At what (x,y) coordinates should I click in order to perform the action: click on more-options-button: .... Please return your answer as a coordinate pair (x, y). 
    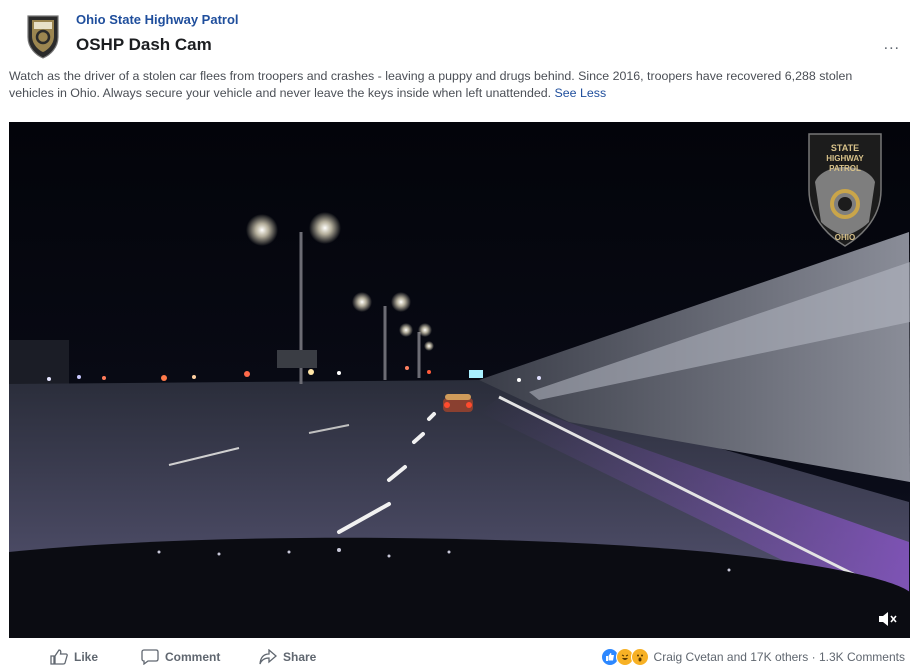
    Looking at the image, I should click on (892, 45).